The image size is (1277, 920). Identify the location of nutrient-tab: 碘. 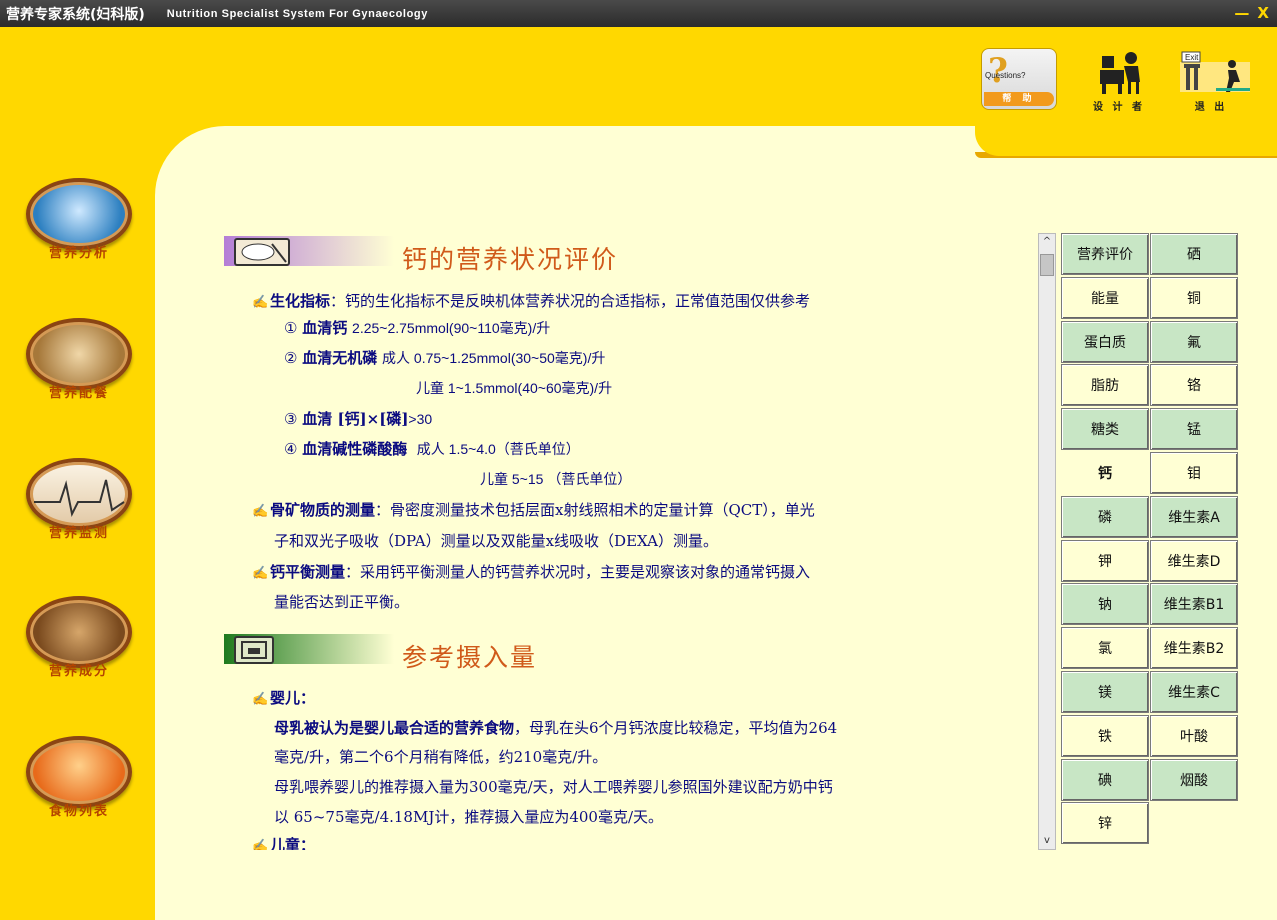
(1105, 779).